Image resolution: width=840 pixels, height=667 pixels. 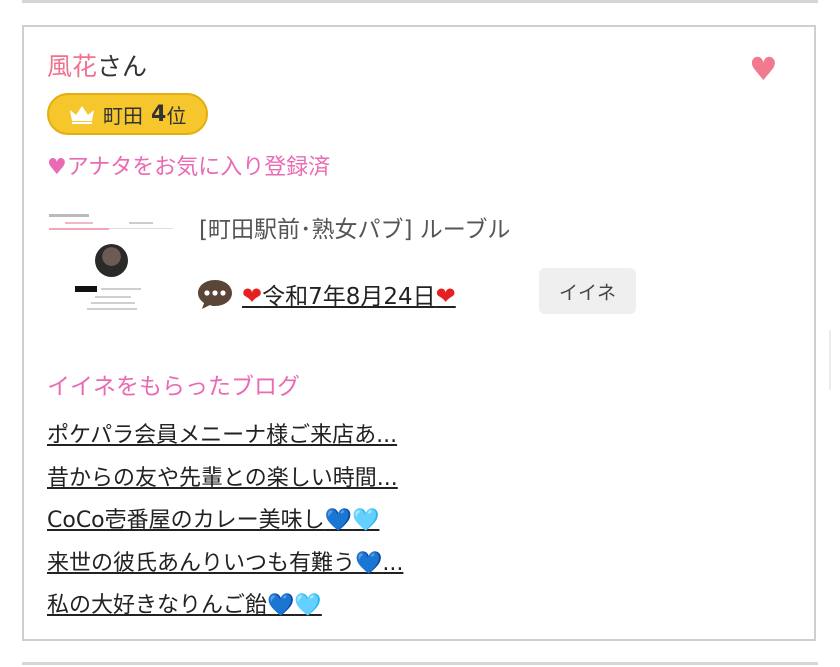 I want to click on rank-badge: 町田 4 位, so click(x=127, y=114).